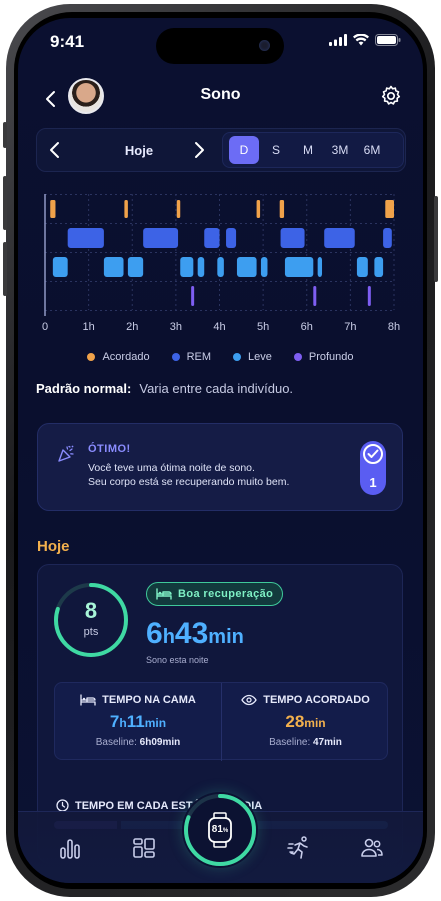 The height and width of the screenshot is (901, 441). I want to click on time-awake-title: TEMPO ACORDADO, so click(316, 700).